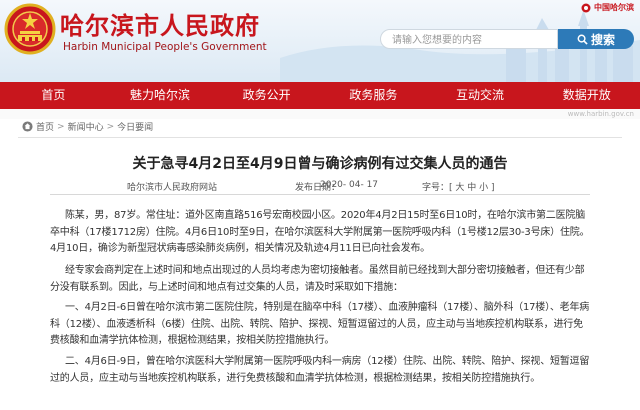  What do you see at coordinates (614, 7) in the screenshot?
I see `logo-text: 中国哈尔滨` at bounding box center [614, 7].